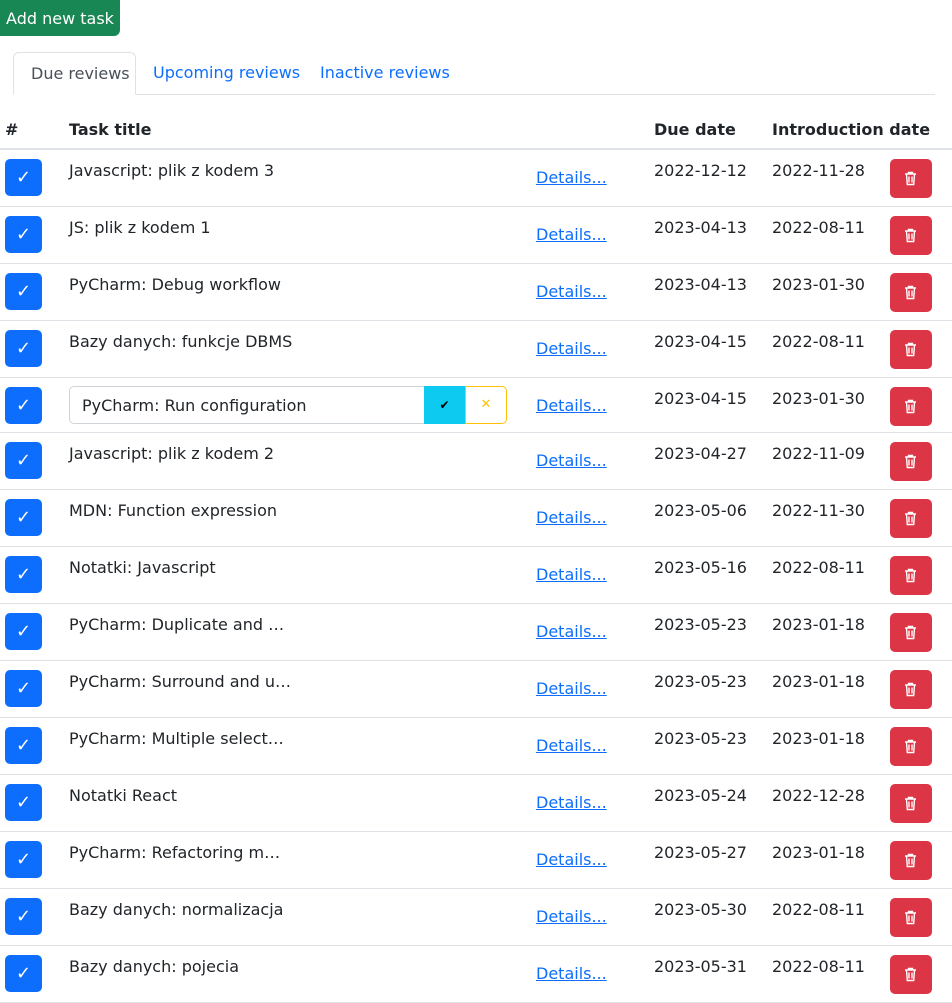  Describe the element at coordinates (171, 453) in the screenshot. I see `task-title: Javascript: plik z kodem 2` at that location.